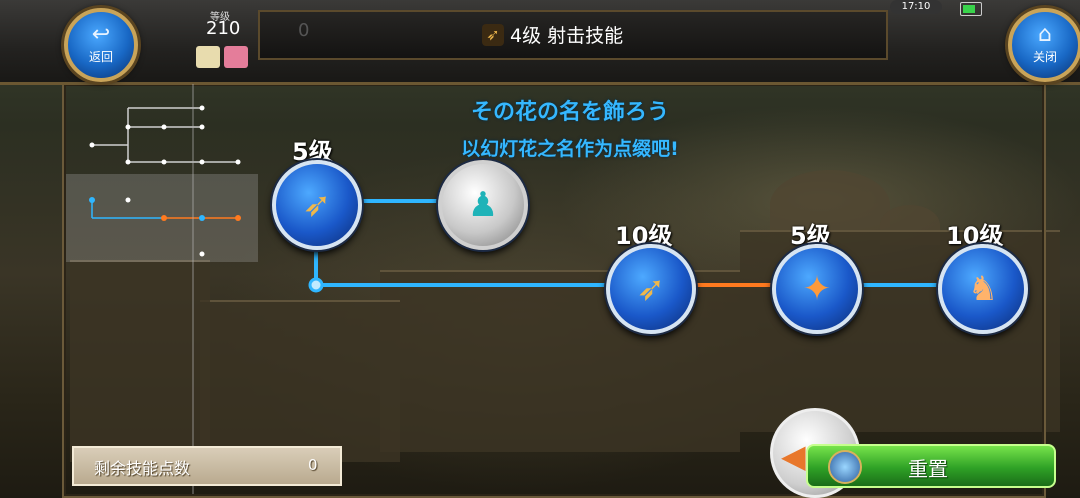 The width and height of the screenshot is (1080, 498). Describe the element at coordinates (845, 467) in the screenshot. I see `gem-icon` at that location.